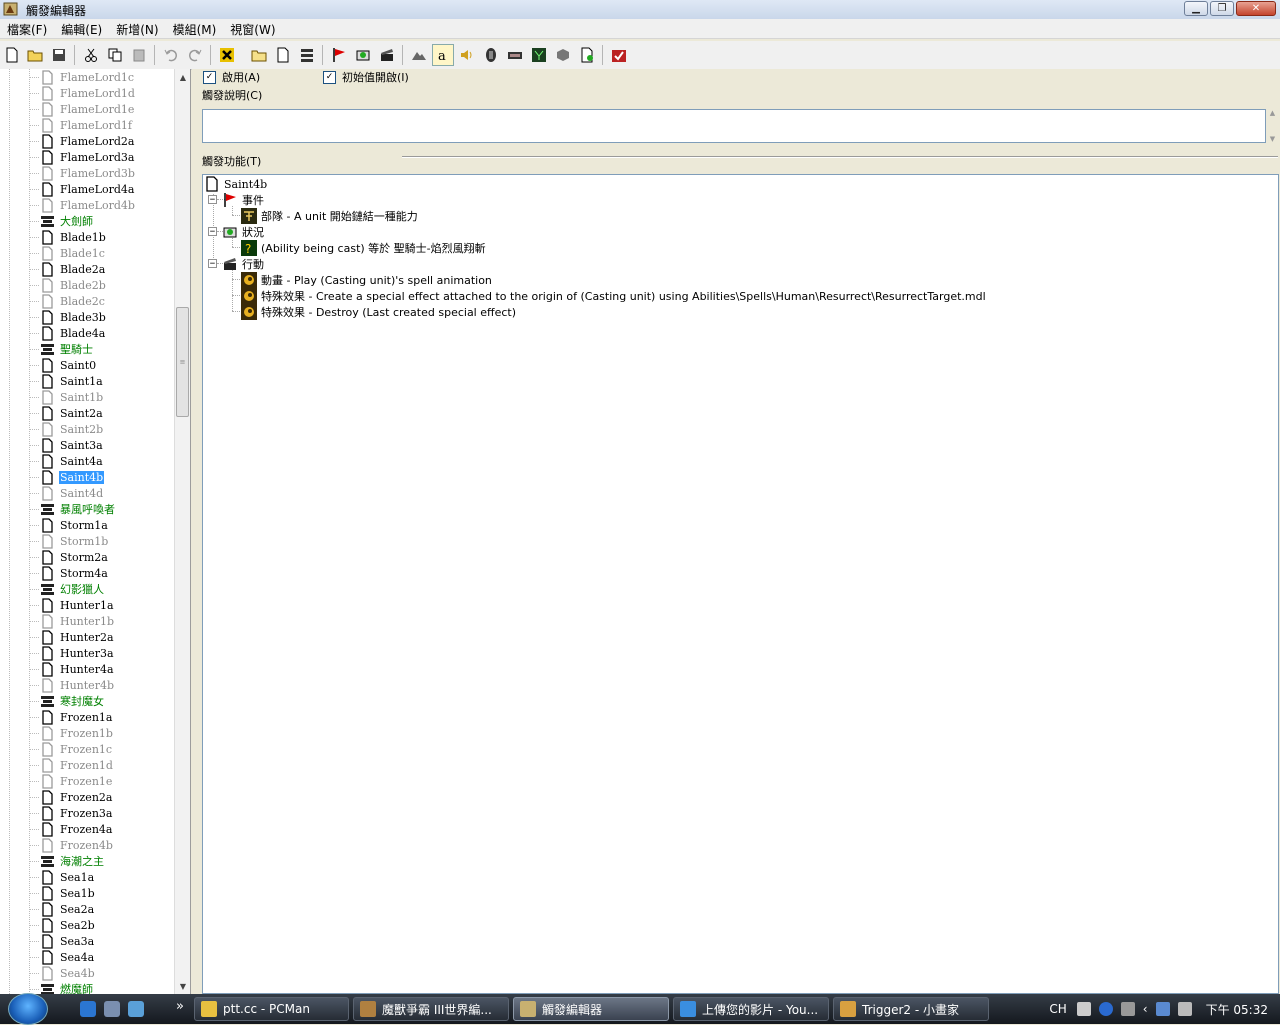 The height and width of the screenshot is (1025, 1280). Describe the element at coordinates (1222, 8) in the screenshot. I see `restore-button: ❐` at that location.